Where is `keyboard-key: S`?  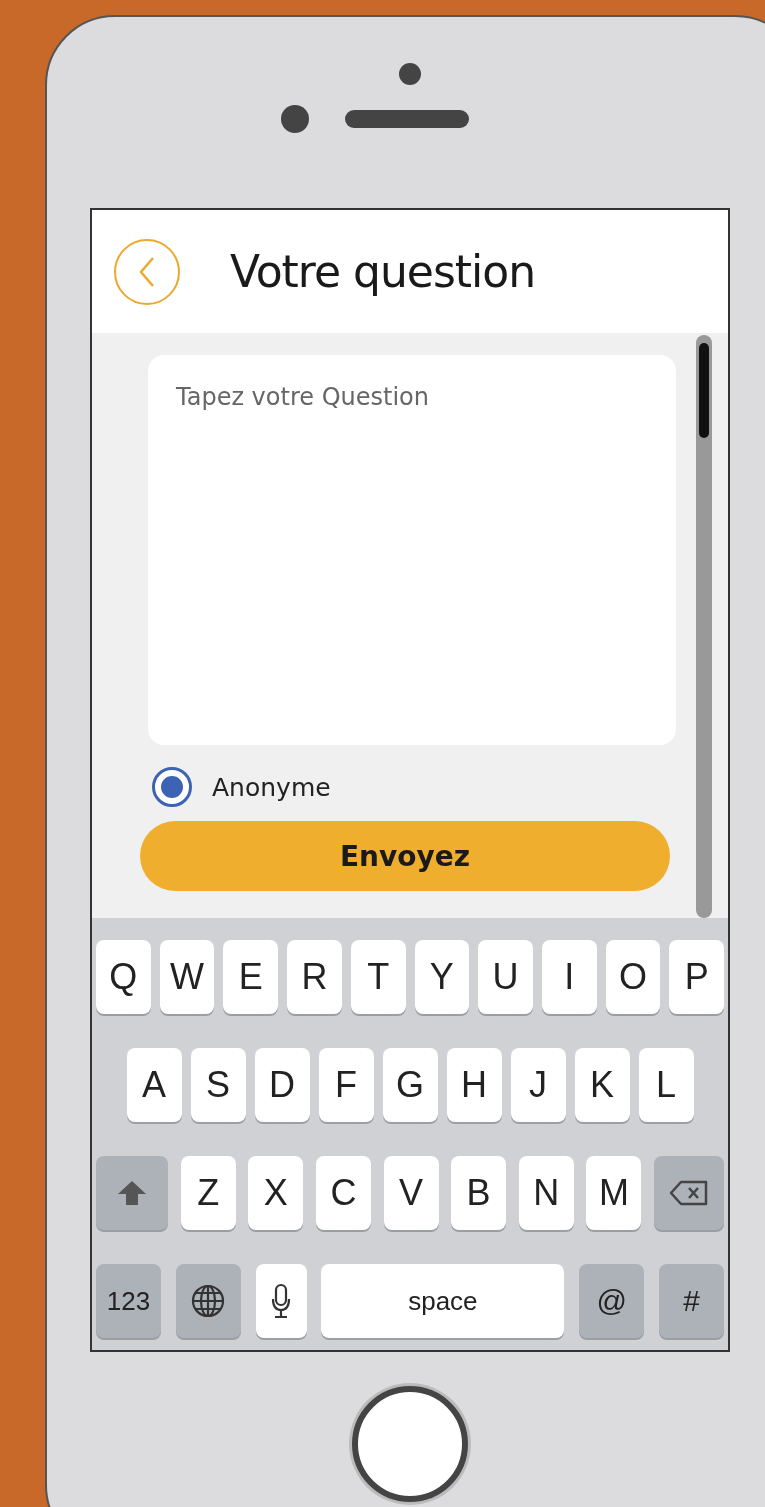 keyboard-key: S is located at coordinates (218, 1085).